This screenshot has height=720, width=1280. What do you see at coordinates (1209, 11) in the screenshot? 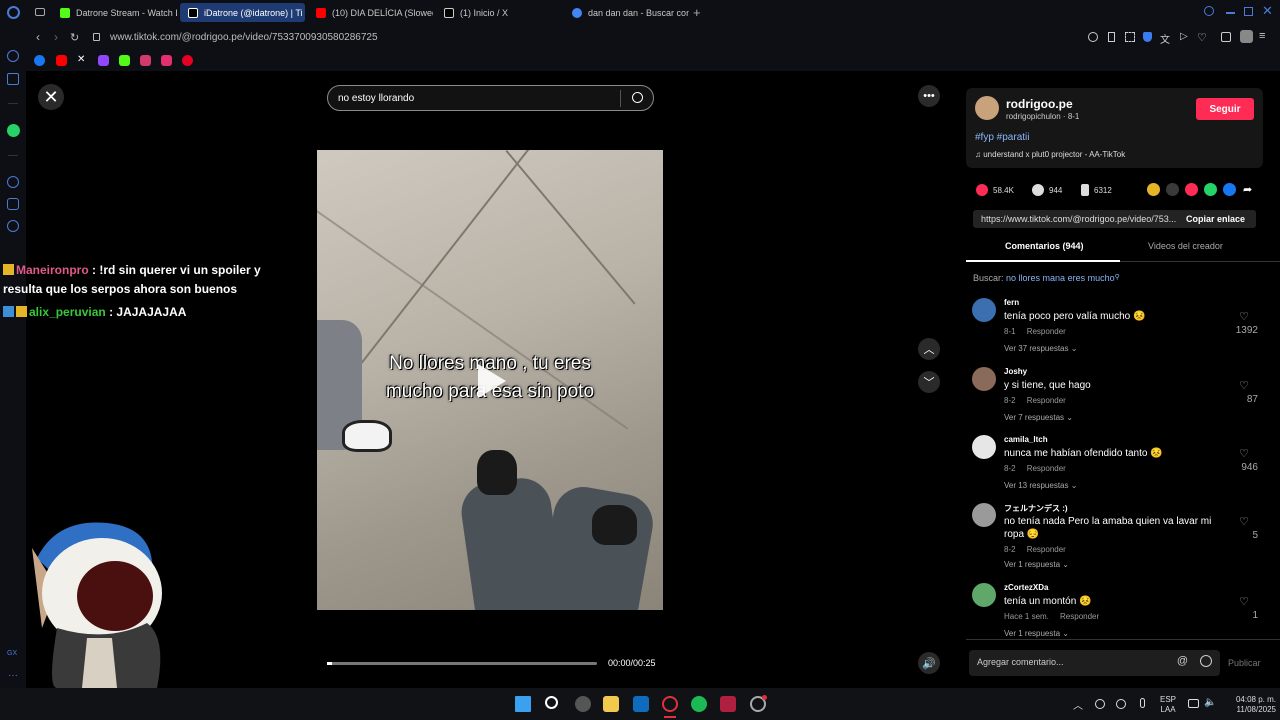
I see `search-tabs-icon` at bounding box center [1209, 11].